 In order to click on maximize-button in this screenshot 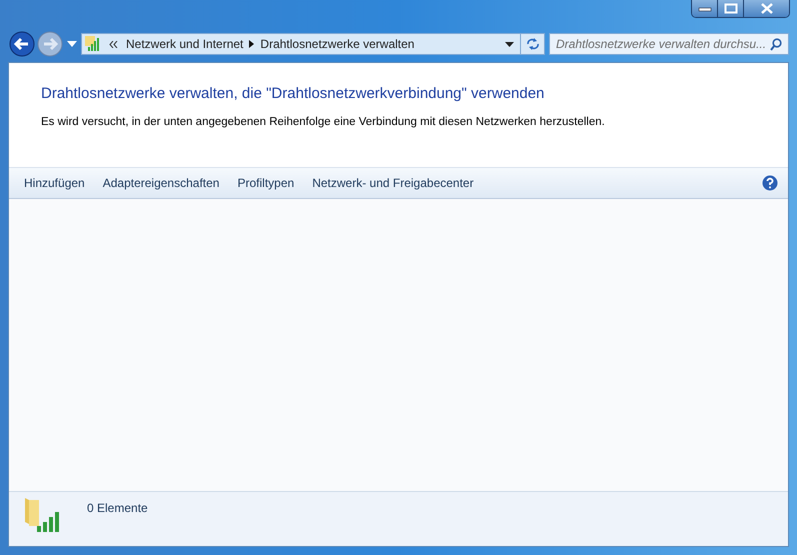, I will do `click(731, 8)`.